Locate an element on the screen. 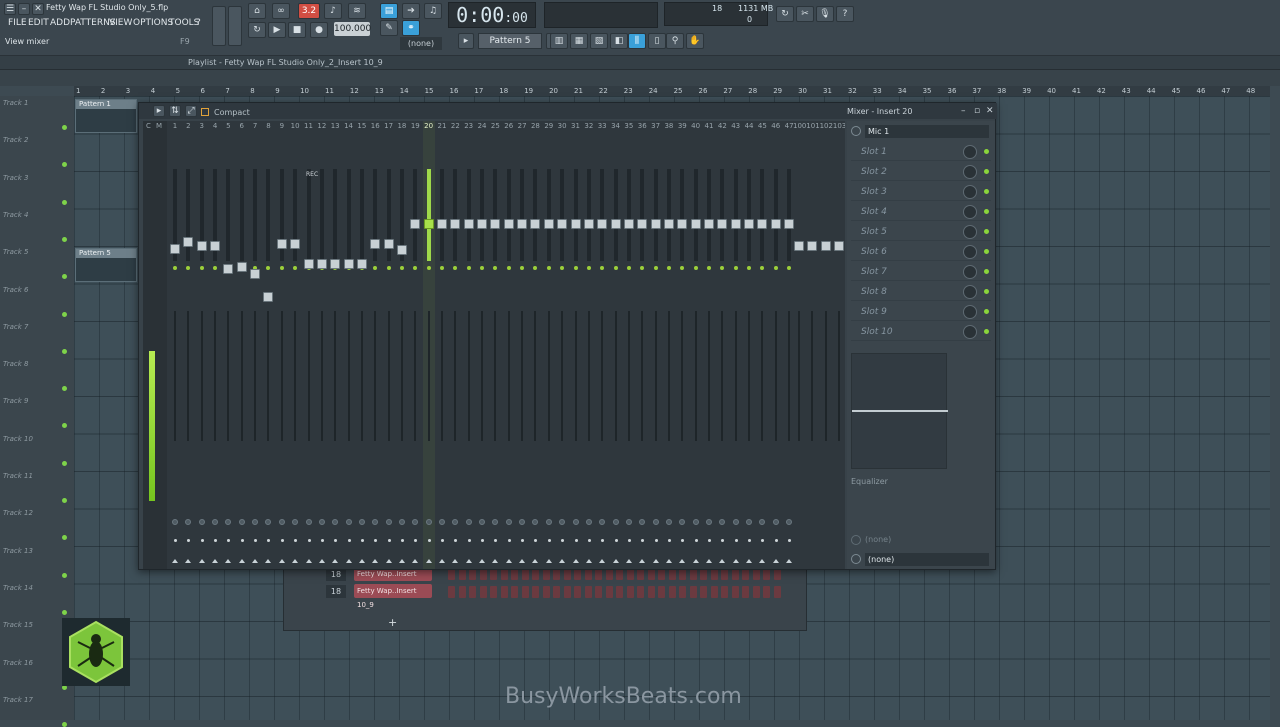 The image size is (1280, 727). mixer-insert-14: 14 is located at coordinates (349, 345).